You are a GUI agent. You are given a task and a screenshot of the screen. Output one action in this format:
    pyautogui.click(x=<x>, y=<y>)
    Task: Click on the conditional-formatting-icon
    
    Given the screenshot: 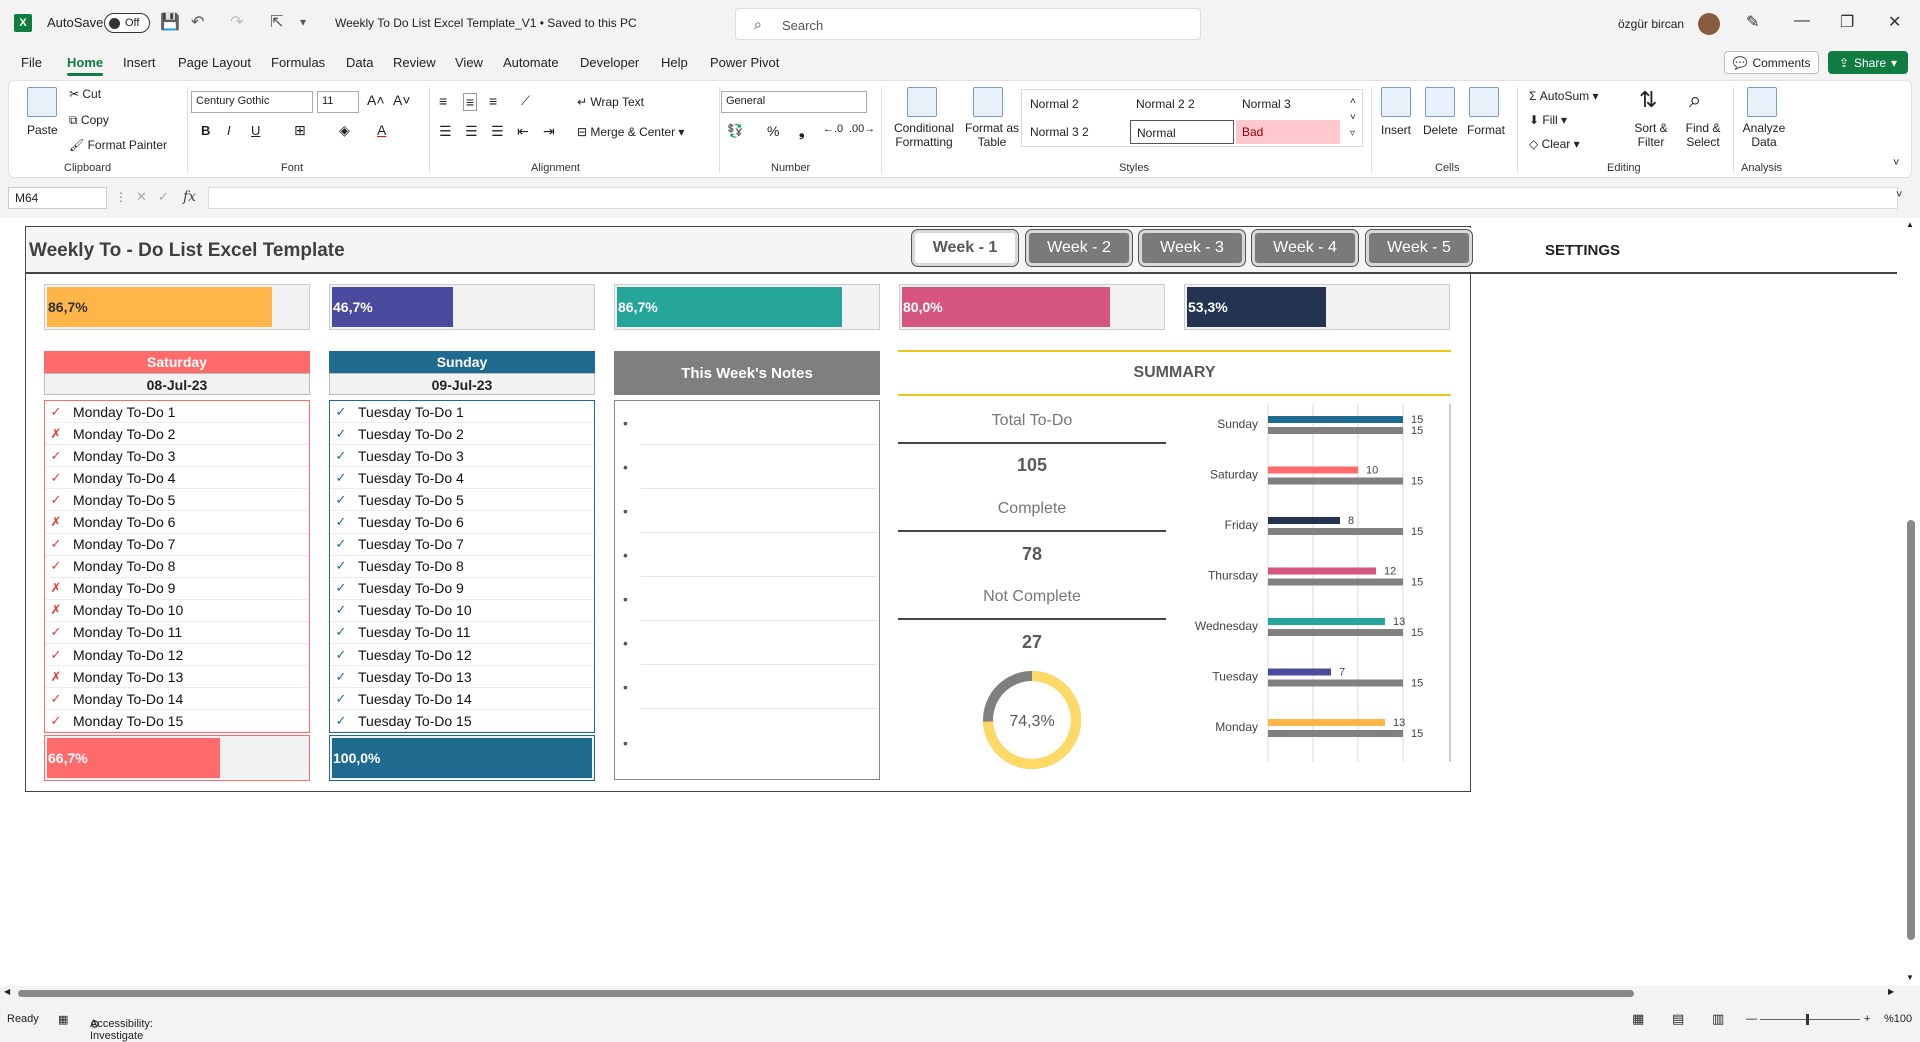 What is the action you would take?
    pyautogui.click(x=922, y=102)
    